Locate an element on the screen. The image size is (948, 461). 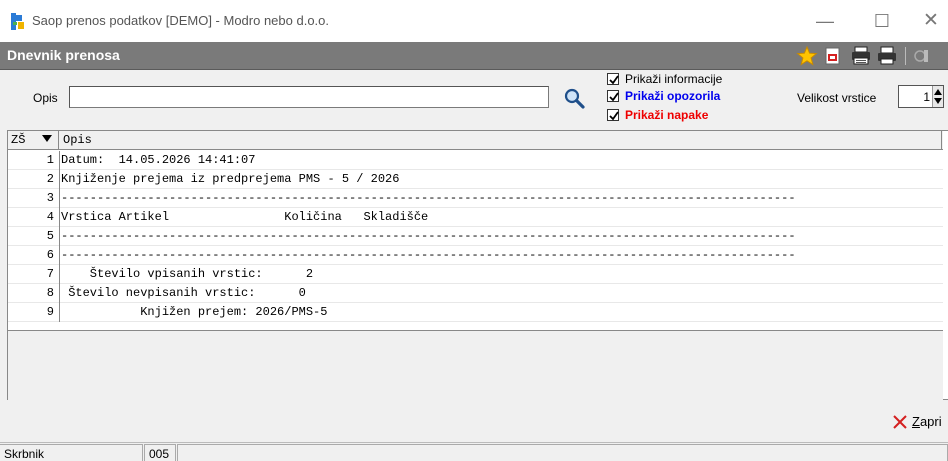
close-window-button: ✕ is located at coordinates (931, 21).